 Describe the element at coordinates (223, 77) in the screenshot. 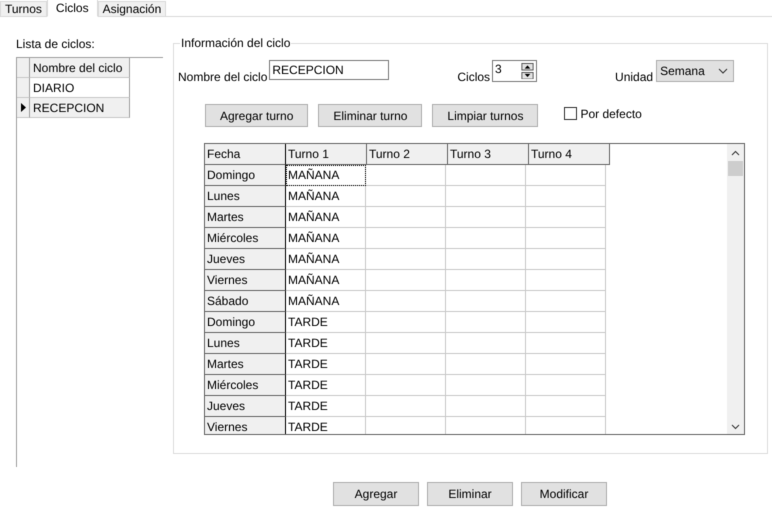

I see `field-label: Nombre del ciclo` at that location.